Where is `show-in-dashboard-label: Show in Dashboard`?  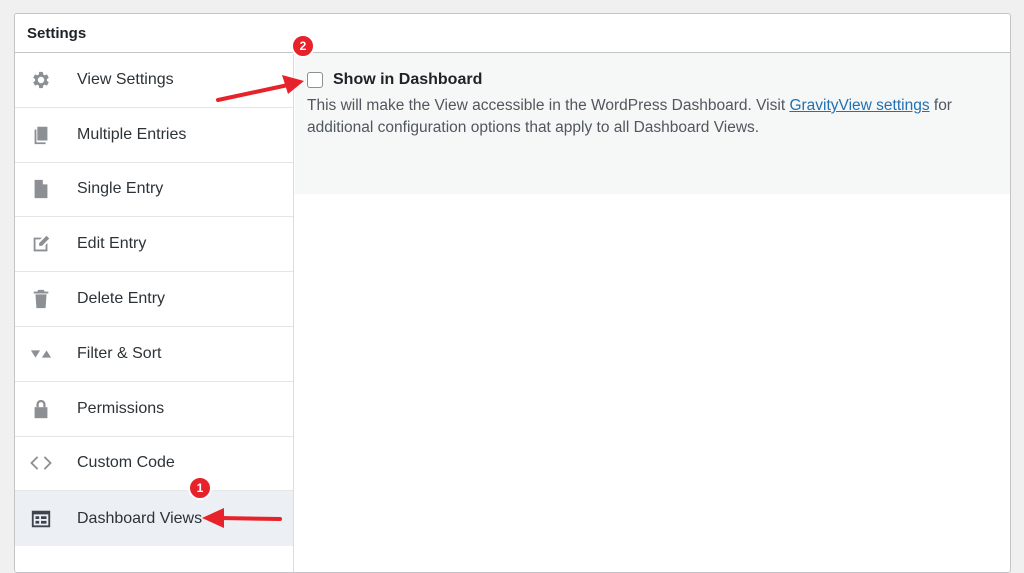
show-in-dashboard-label: Show in Dashboard is located at coordinates (407, 80).